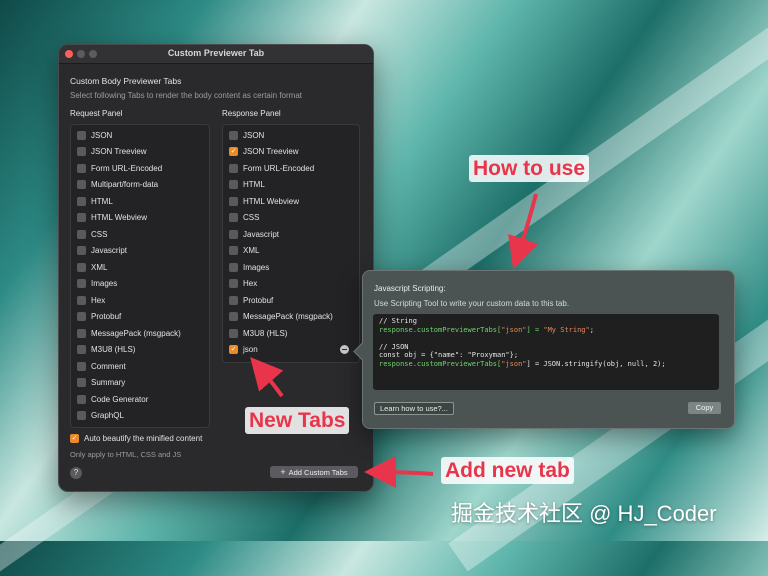 The image size is (768, 576). Describe the element at coordinates (297, 420) in the screenshot. I see `new-tabs-callout: New Tabs` at that location.